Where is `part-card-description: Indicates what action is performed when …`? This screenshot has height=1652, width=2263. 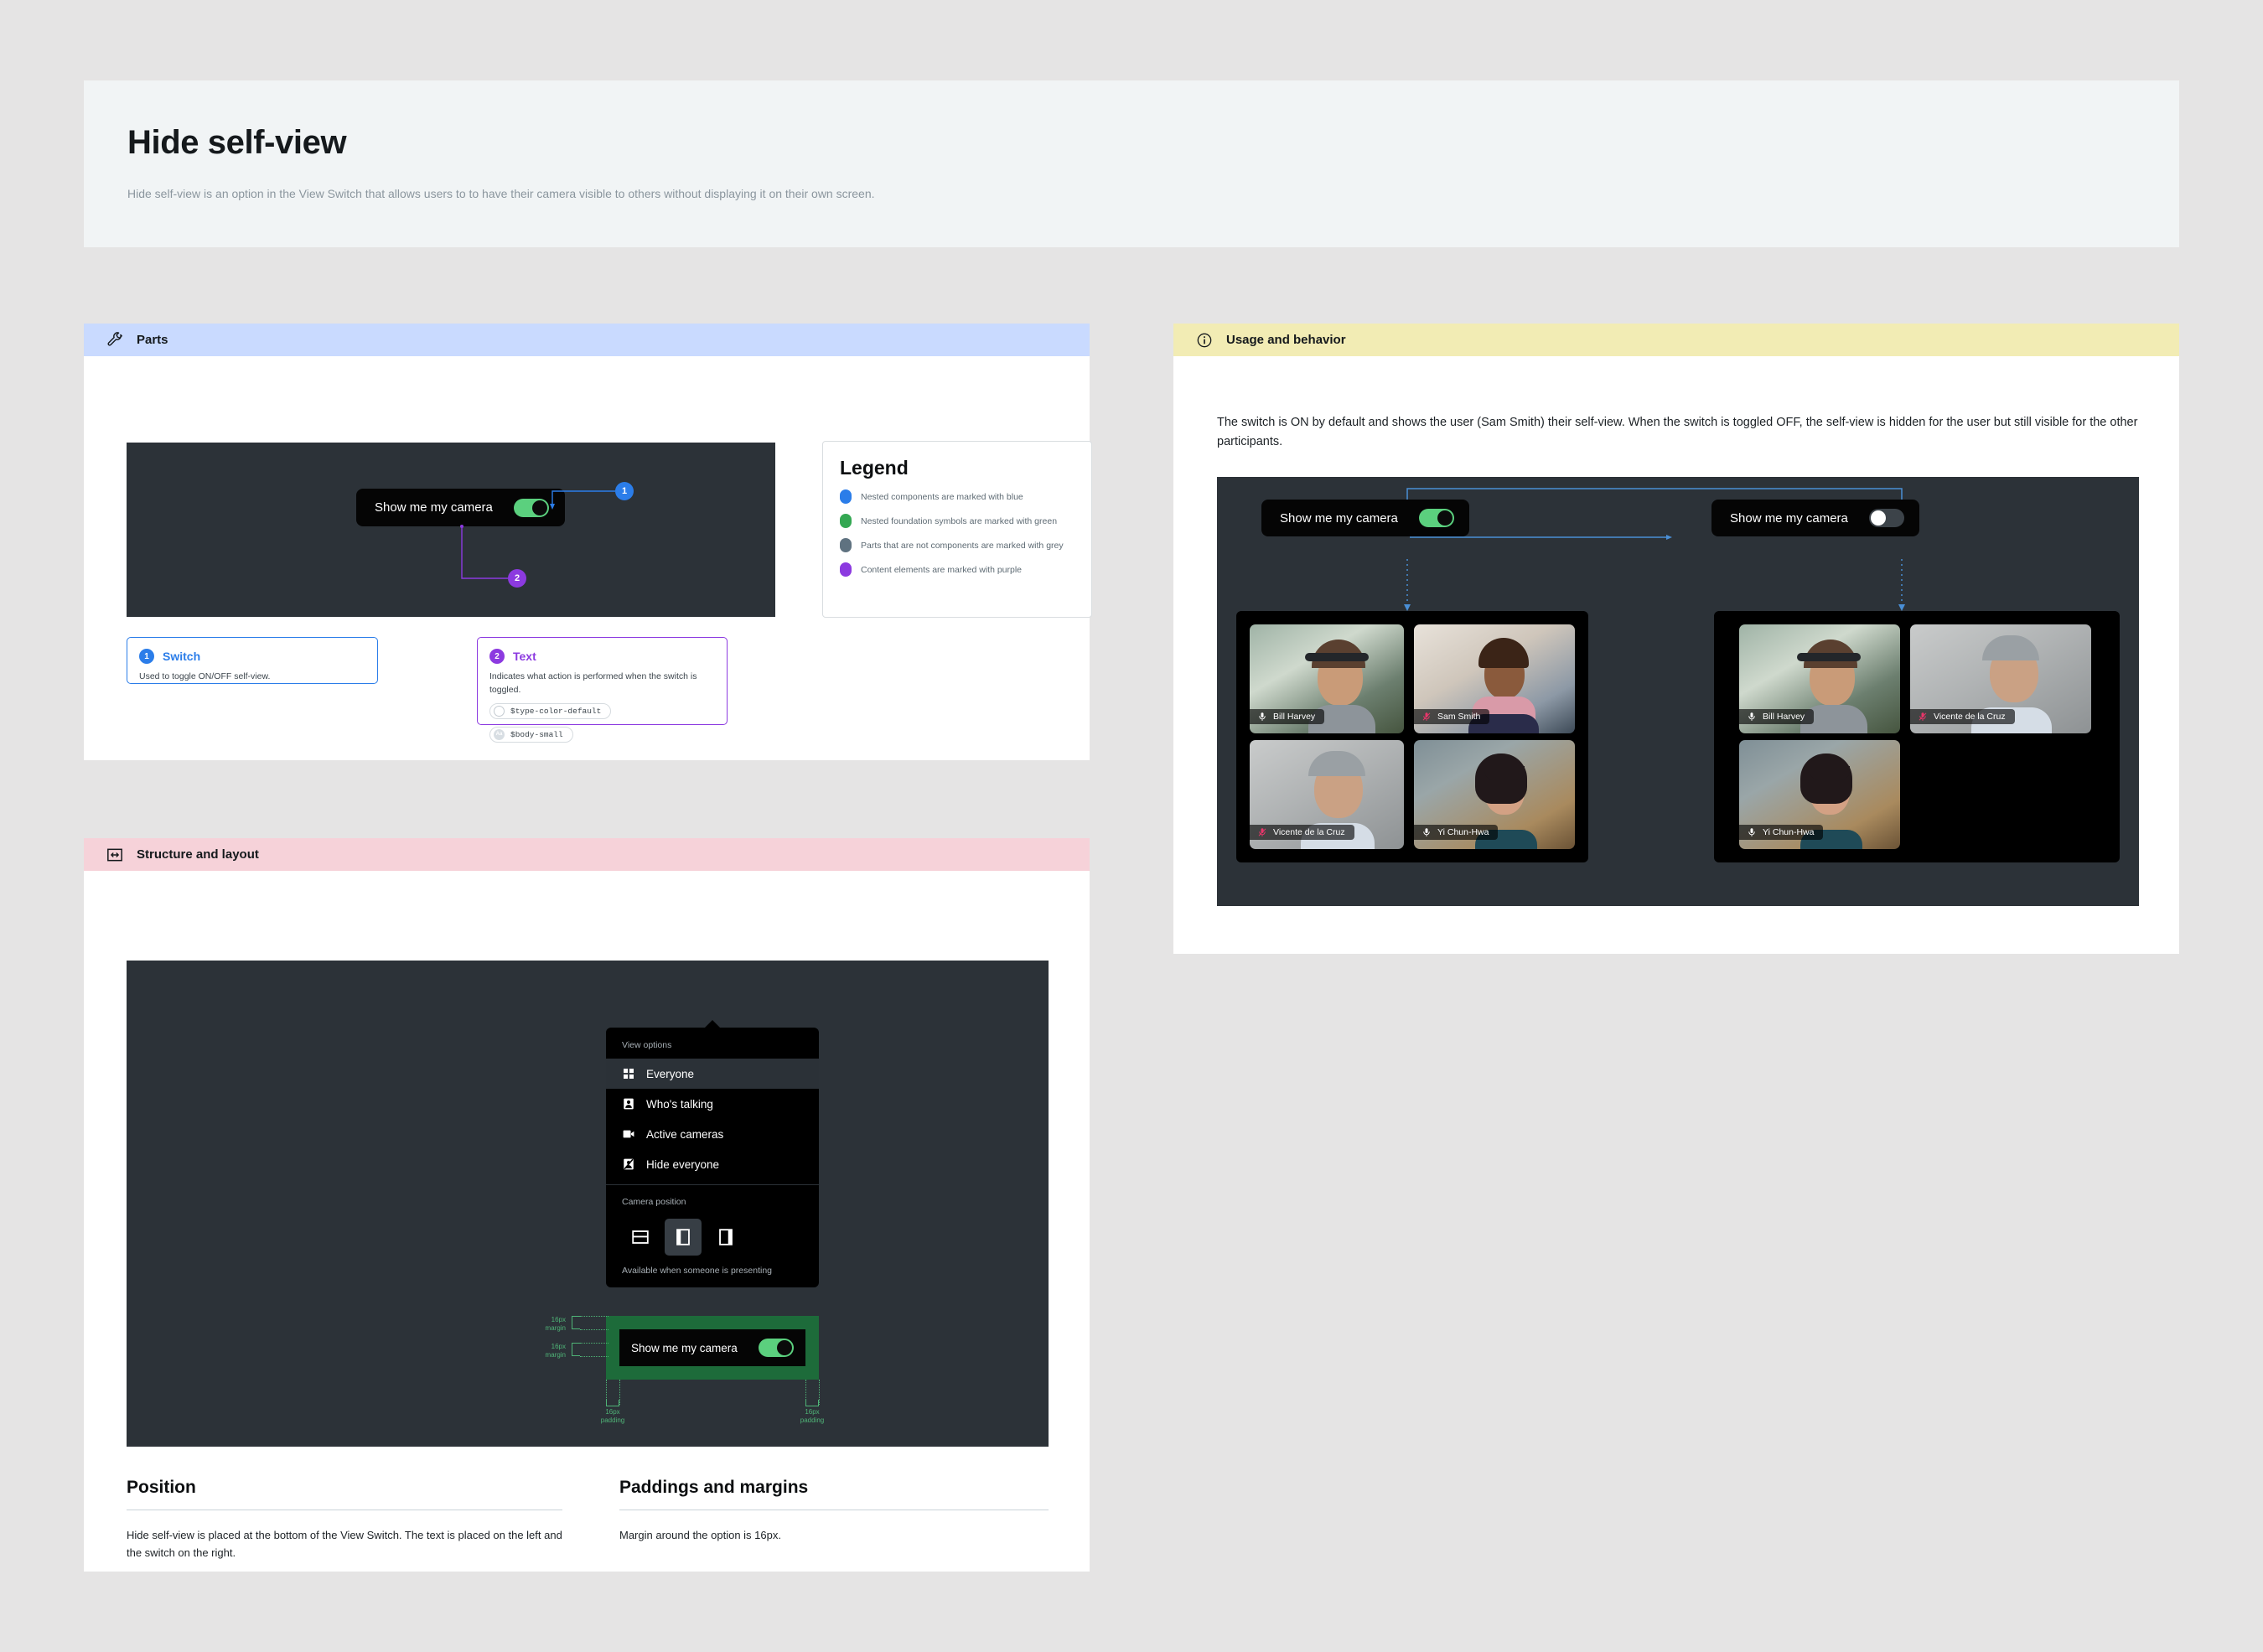
part-card-description: Indicates what action is performed when … is located at coordinates (593, 683).